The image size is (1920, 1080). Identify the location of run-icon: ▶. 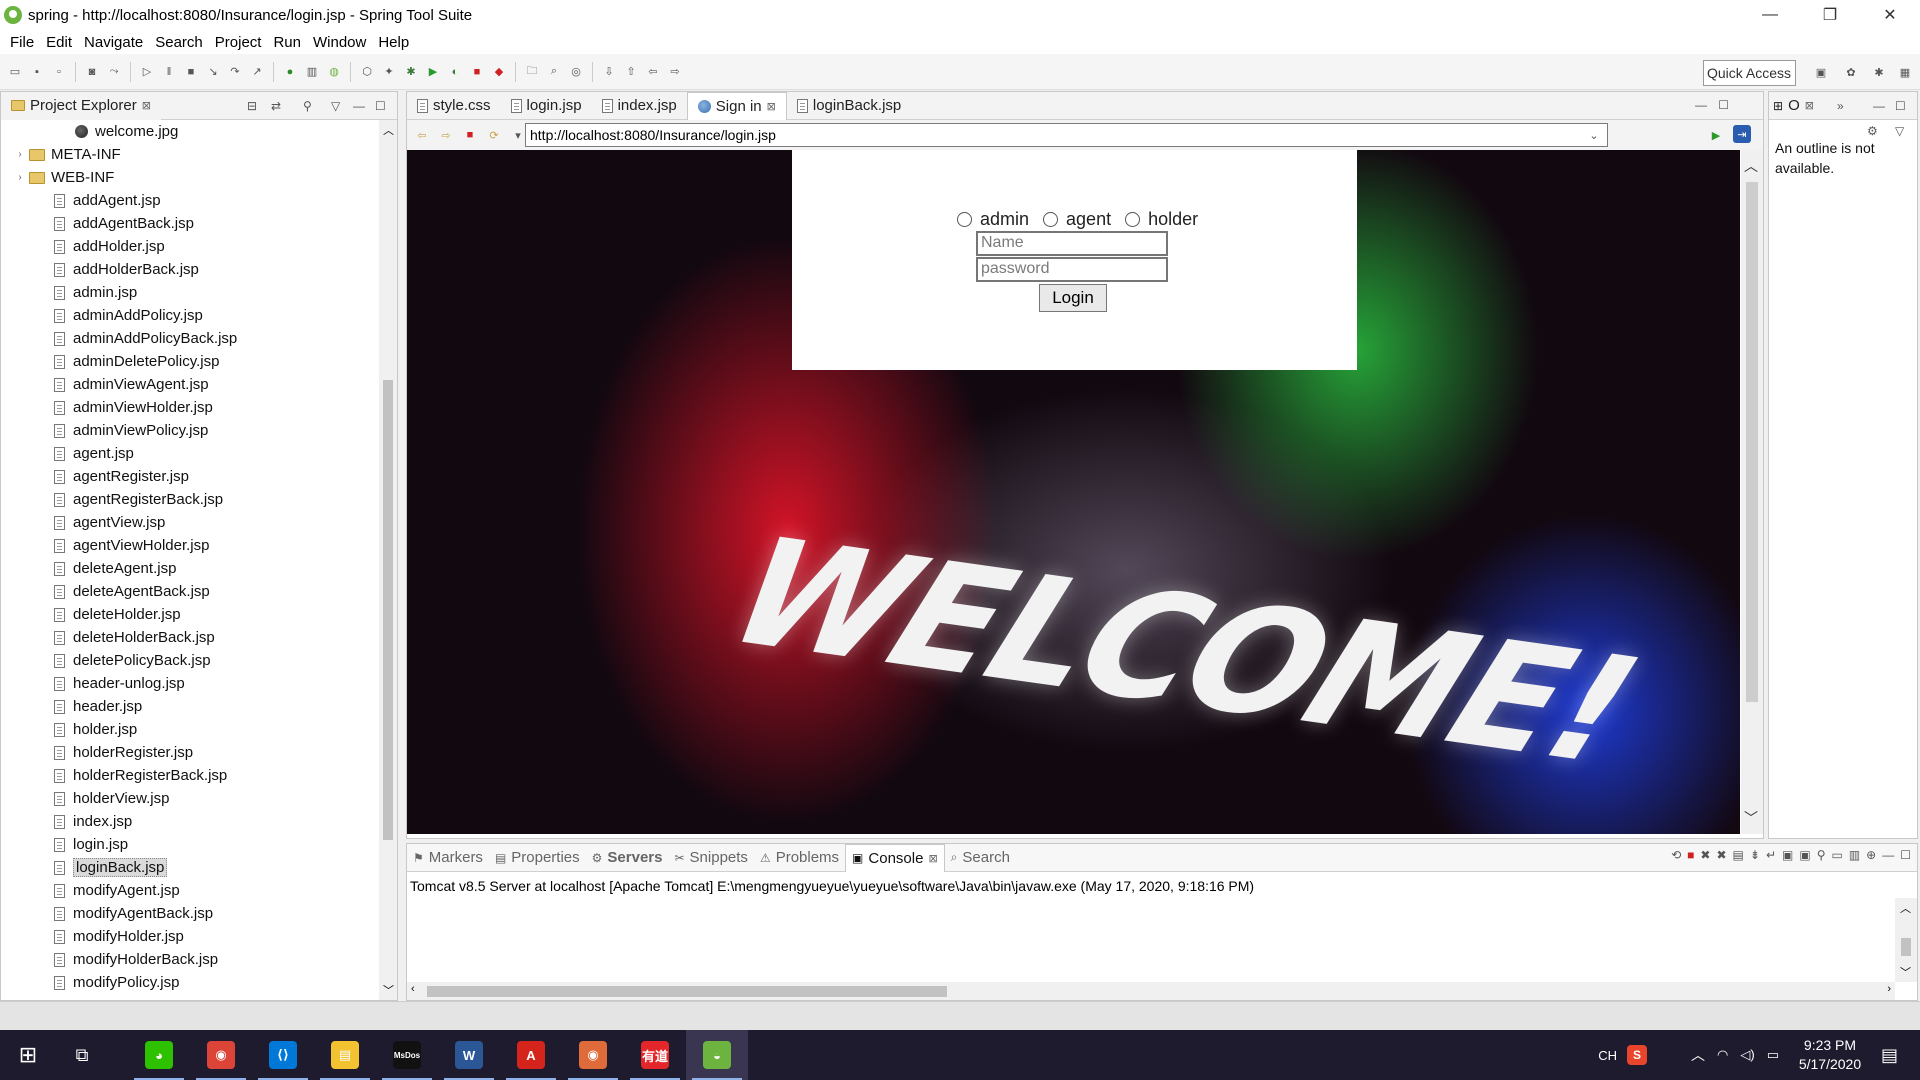
(433, 72).